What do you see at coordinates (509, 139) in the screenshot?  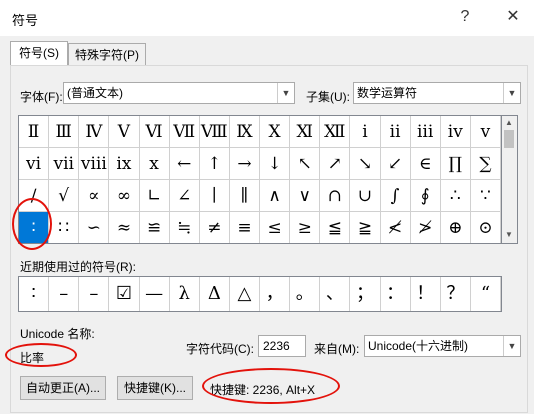 I see `scrollbar-thumb` at bounding box center [509, 139].